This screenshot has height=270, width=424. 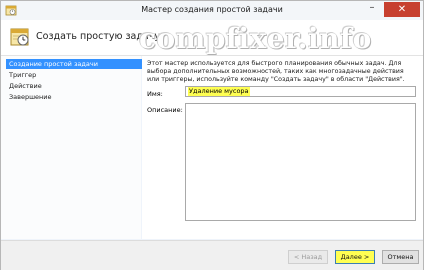 What do you see at coordinates (165, 110) in the screenshot?
I see `description-label: Описание:` at bounding box center [165, 110].